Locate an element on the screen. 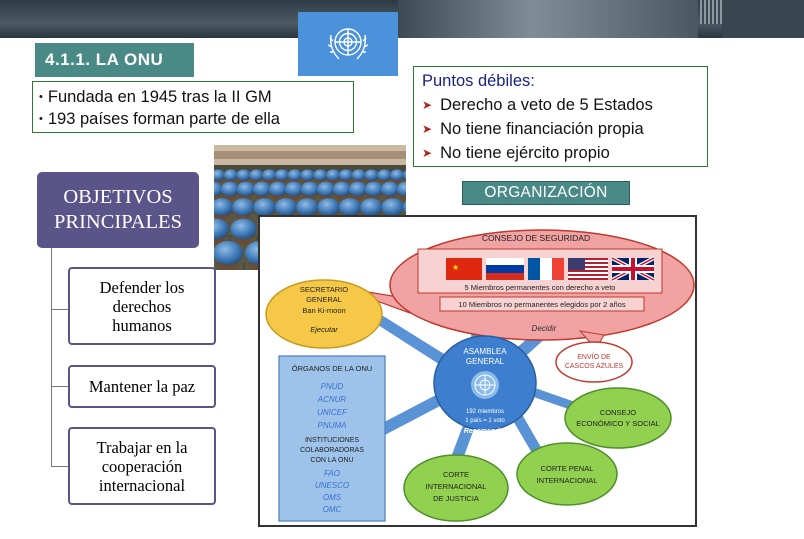 The height and width of the screenshot is (539, 804). secretary-title: GENERAL is located at coordinates (324, 299).